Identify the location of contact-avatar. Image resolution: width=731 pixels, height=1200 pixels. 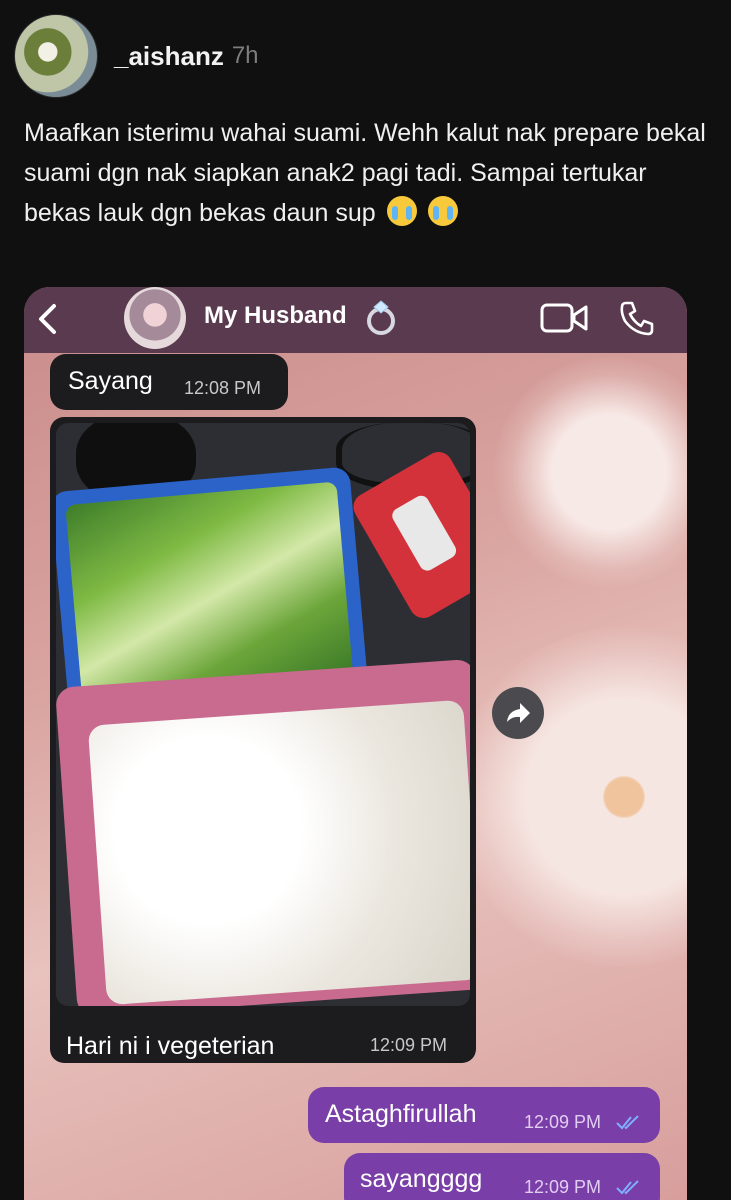
(155, 318).